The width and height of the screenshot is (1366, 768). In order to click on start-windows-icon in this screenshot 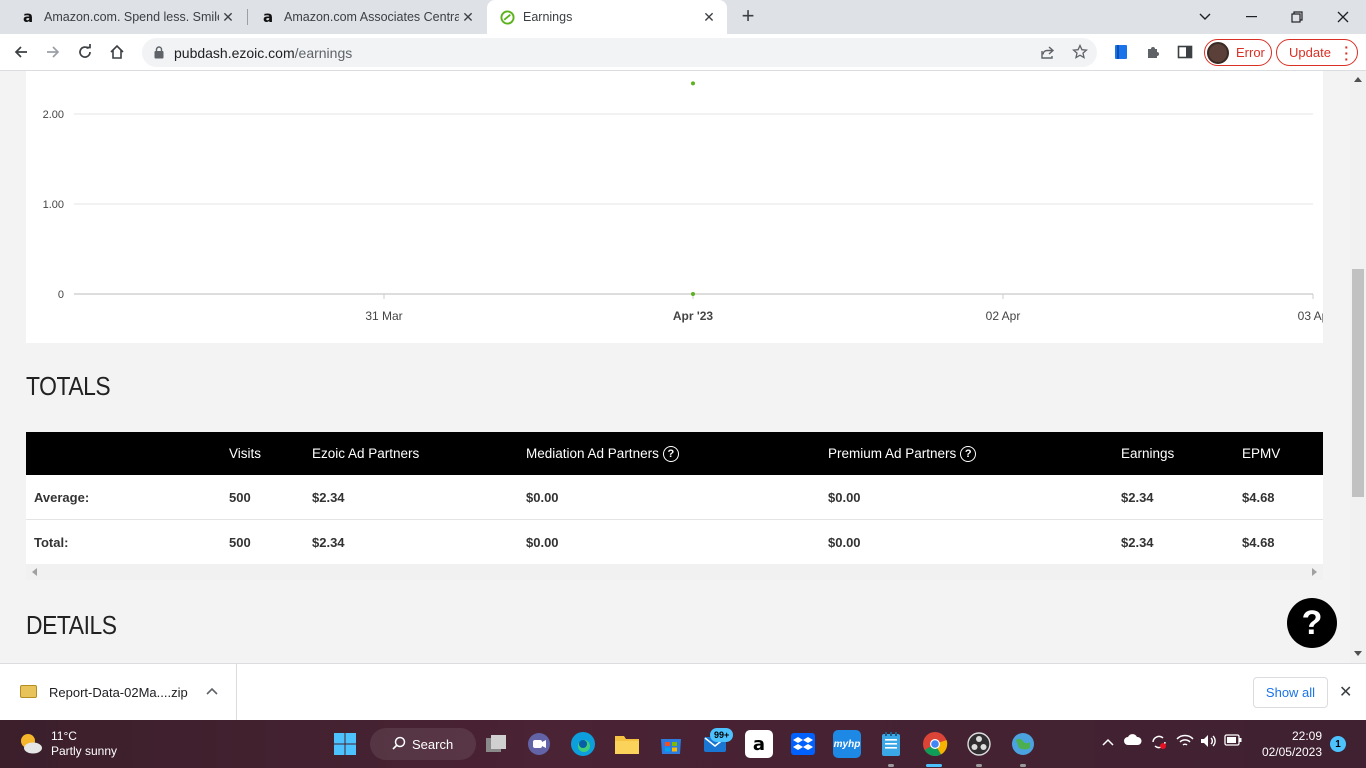, I will do `click(345, 744)`.